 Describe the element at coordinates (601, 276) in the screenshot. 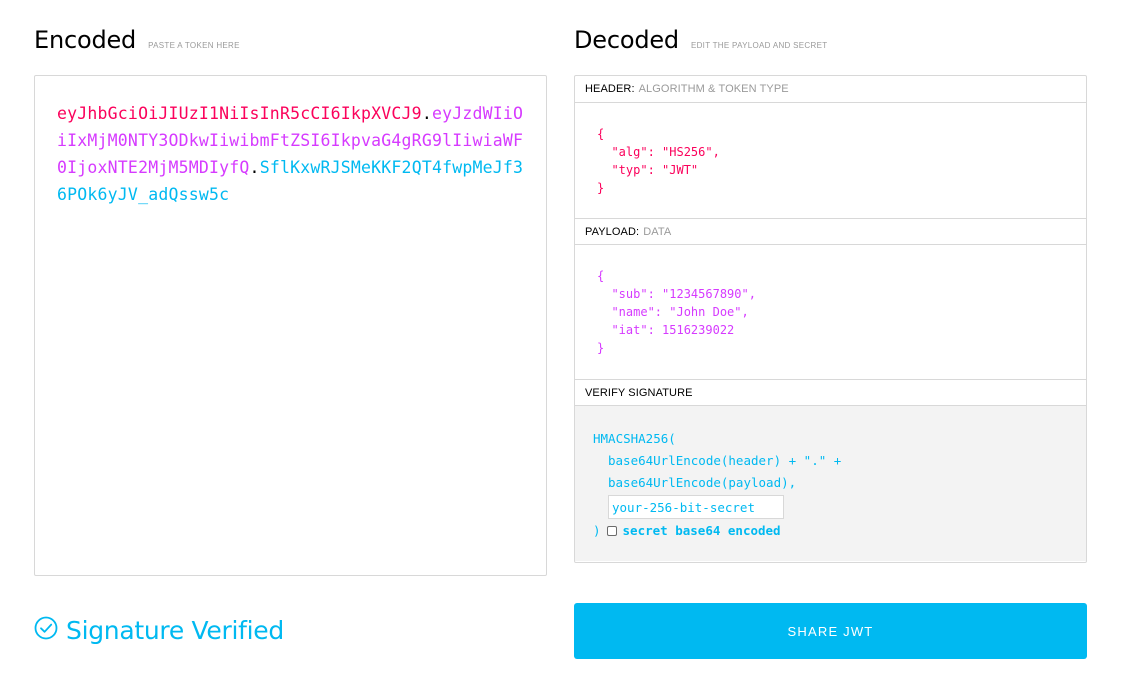

I see `payload-json-line: {` at that location.